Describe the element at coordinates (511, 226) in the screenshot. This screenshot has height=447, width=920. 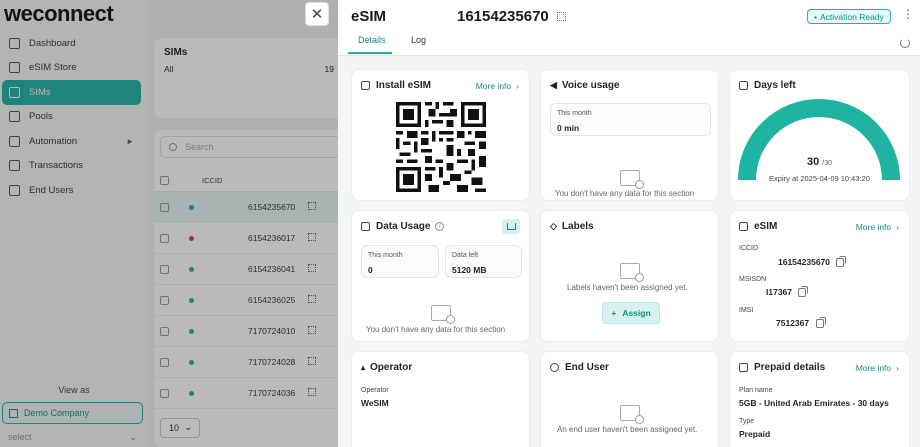
I see `download-button` at that location.